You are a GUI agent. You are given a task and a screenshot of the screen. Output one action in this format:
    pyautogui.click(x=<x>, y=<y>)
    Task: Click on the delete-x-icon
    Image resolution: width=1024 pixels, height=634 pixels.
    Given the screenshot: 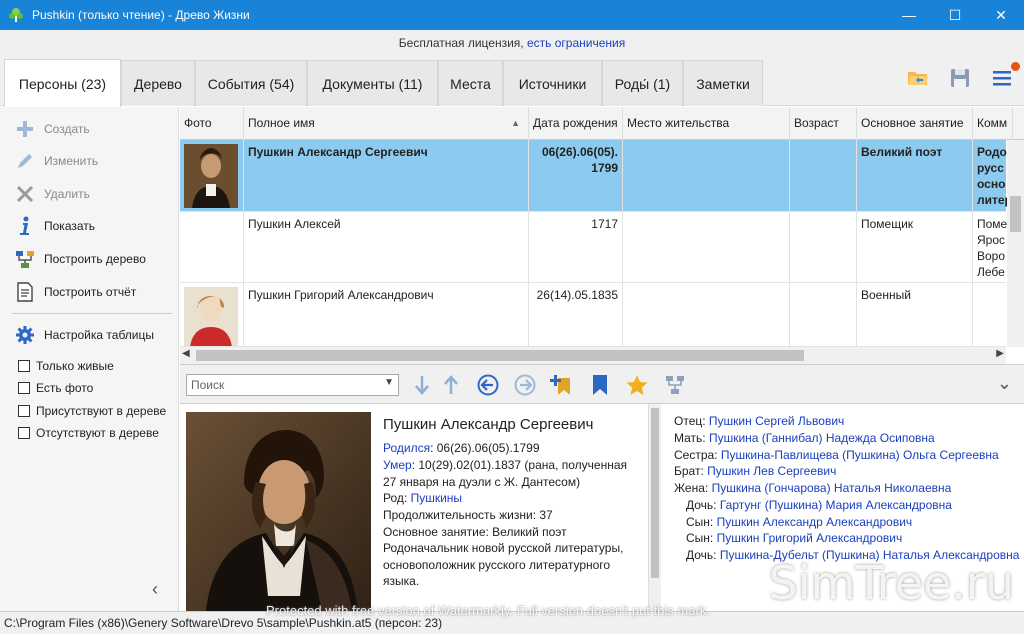 What is the action you would take?
    pyautogui.click(x=25, y=194)
    